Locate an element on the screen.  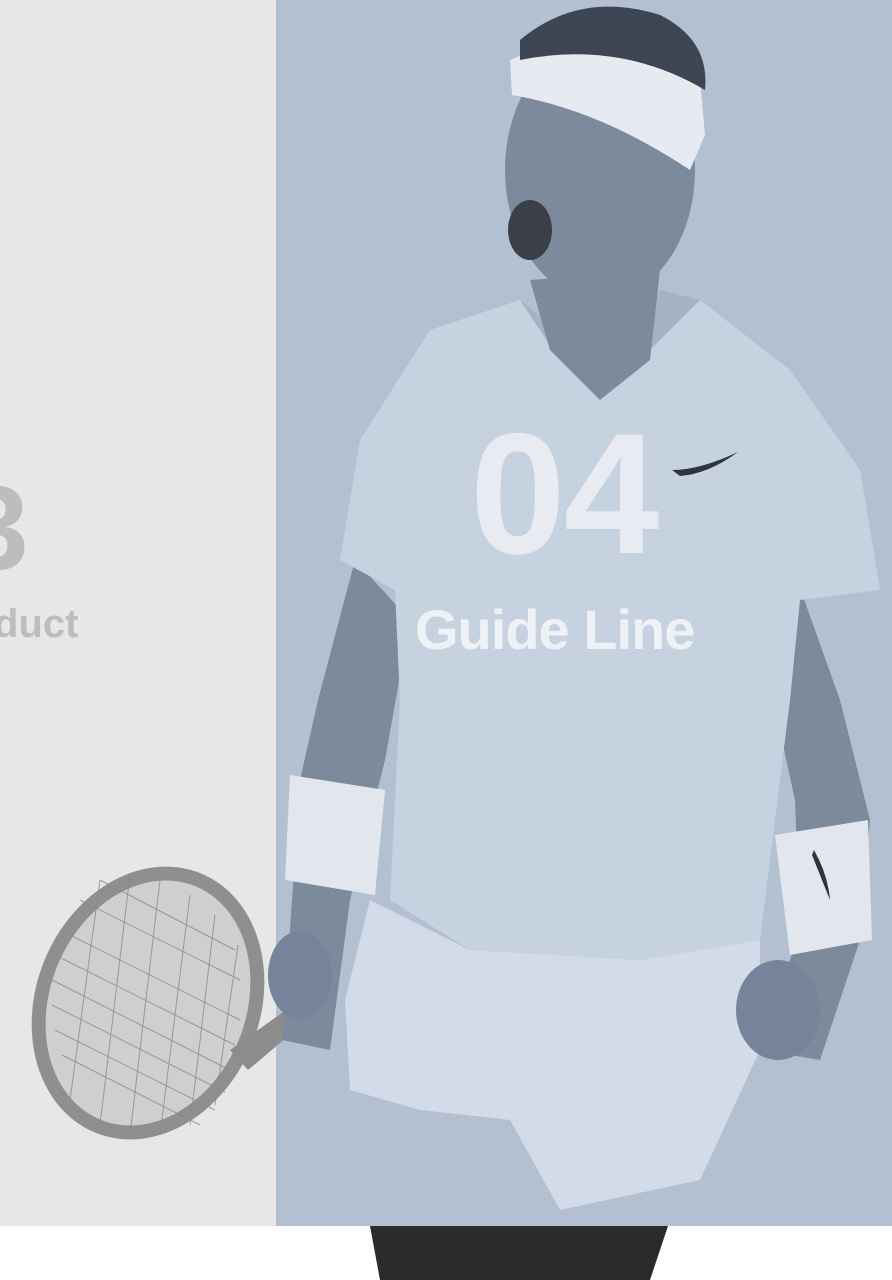
section-title: Guide Line is located at coordinates (555, 629).